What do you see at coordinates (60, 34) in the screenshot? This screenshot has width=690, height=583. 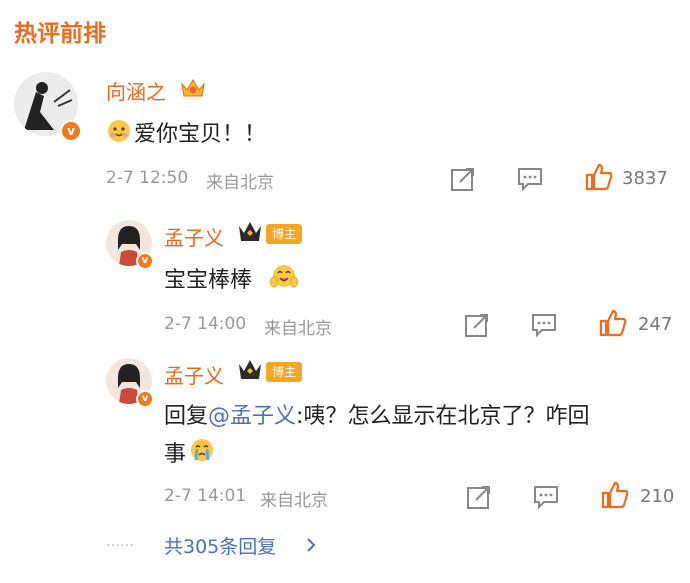 I see `section-title: 热评前排` at bounding box center [60, 34].